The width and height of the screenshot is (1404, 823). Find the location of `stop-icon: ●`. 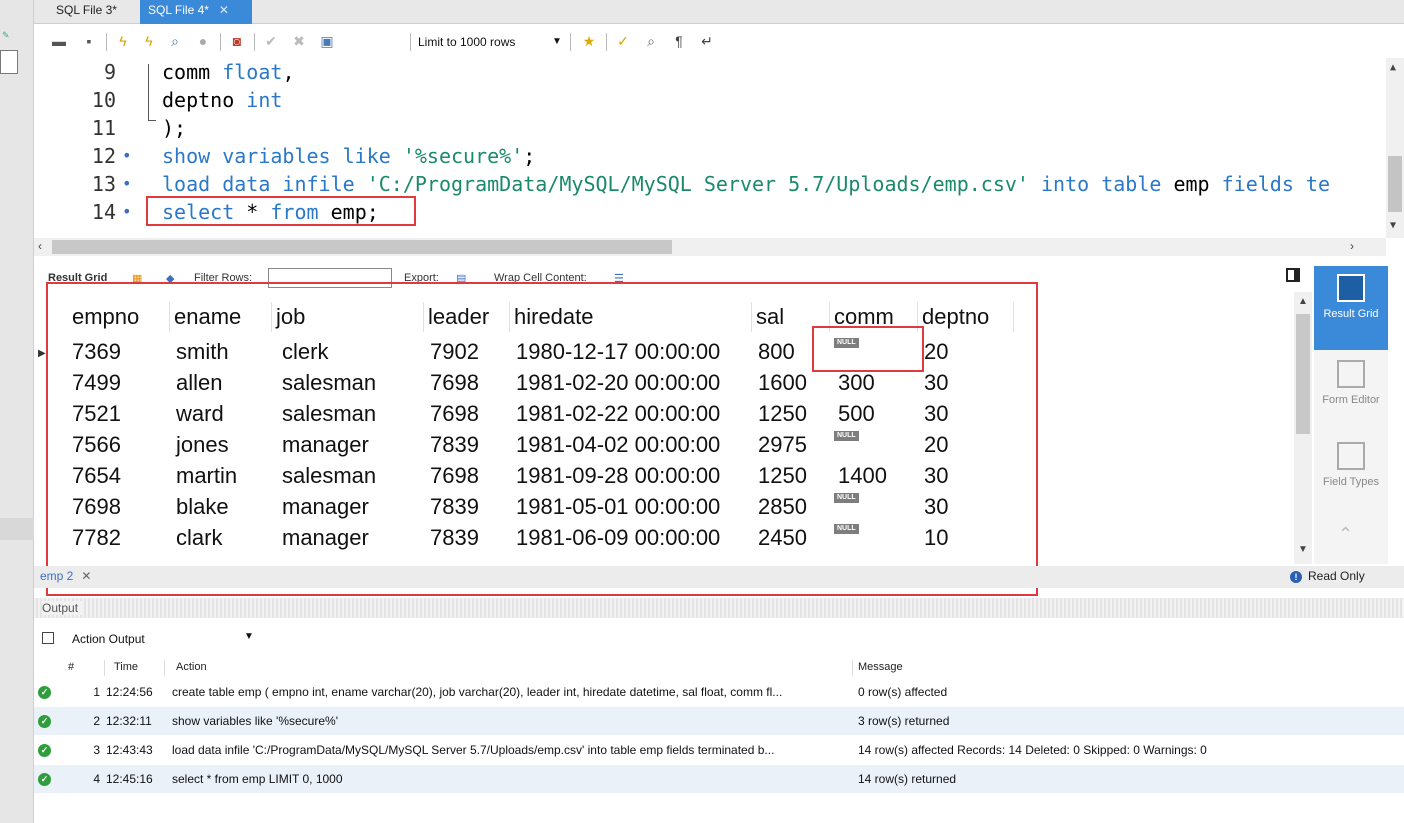

stop-icon: ● is located at coordinates (203, 41).